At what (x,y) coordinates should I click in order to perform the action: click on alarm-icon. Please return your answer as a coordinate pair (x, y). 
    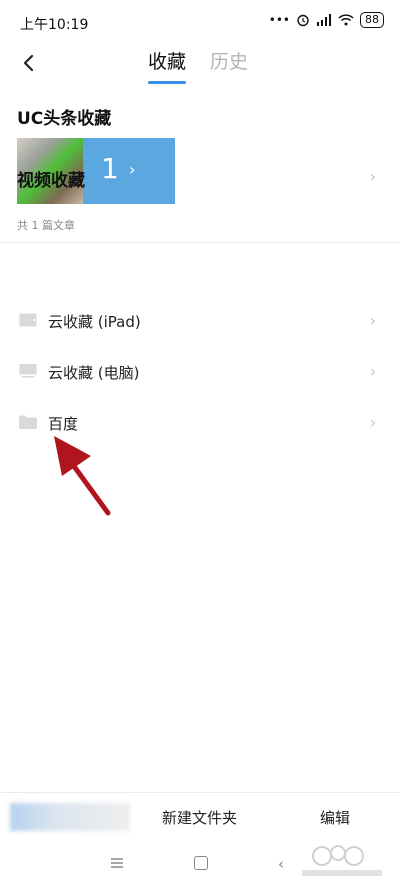
    Looking at the image, I should click on (303, 20).